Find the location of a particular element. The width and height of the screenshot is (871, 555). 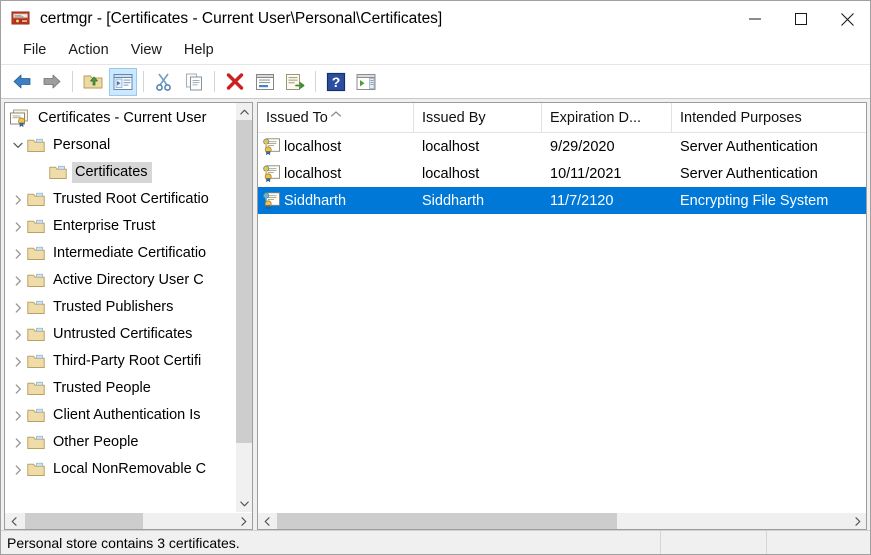

tree-item-label: Certificates is located at coordinates (112, 172).